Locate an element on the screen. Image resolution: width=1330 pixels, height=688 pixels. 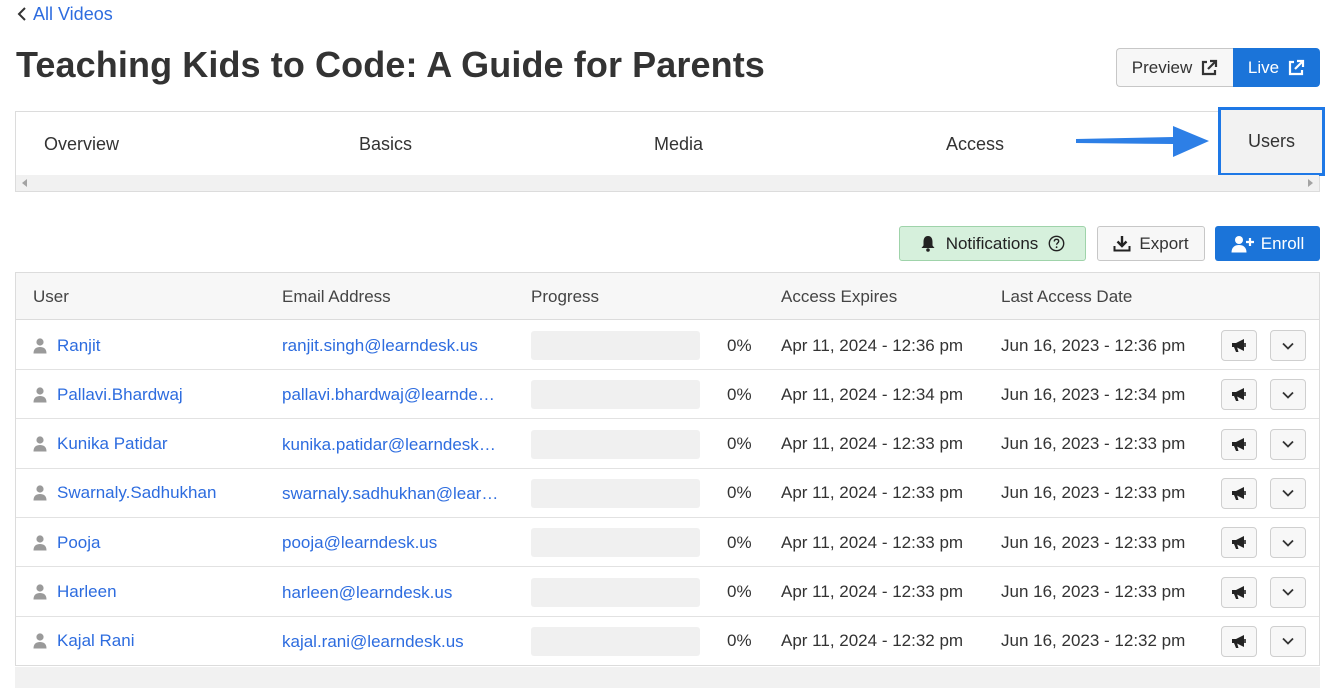
preview-button: Preview is located at coordinates (1174, 67).